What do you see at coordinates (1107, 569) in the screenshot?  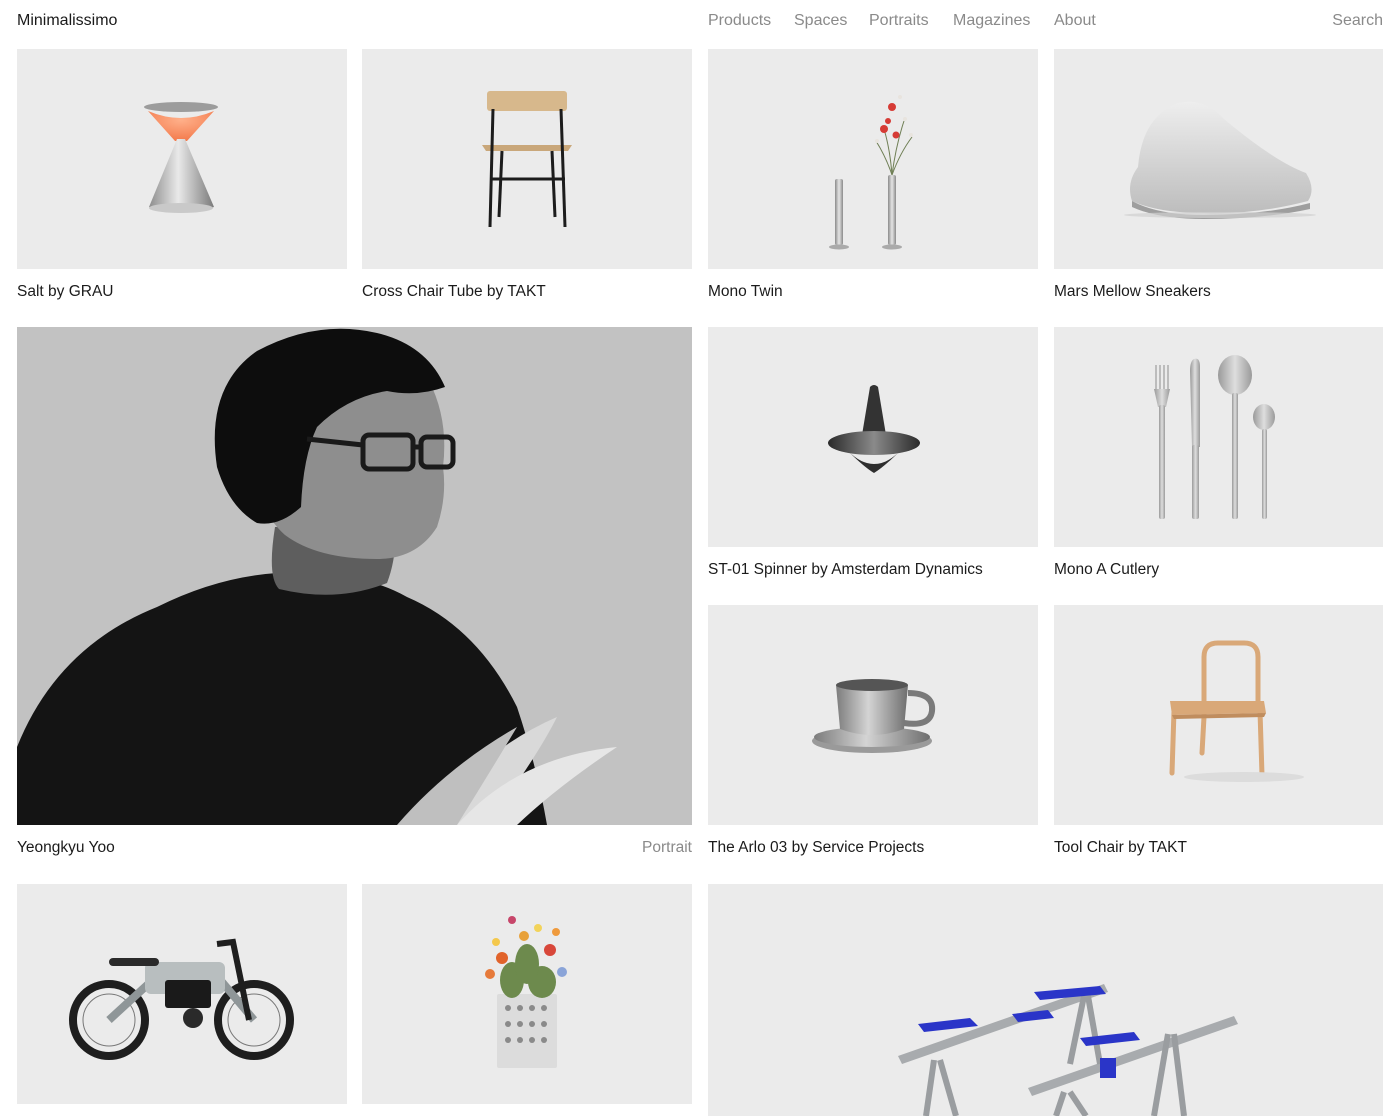 I see `card-title: Mono A Cutlery` at bounding box center [1107, 569].